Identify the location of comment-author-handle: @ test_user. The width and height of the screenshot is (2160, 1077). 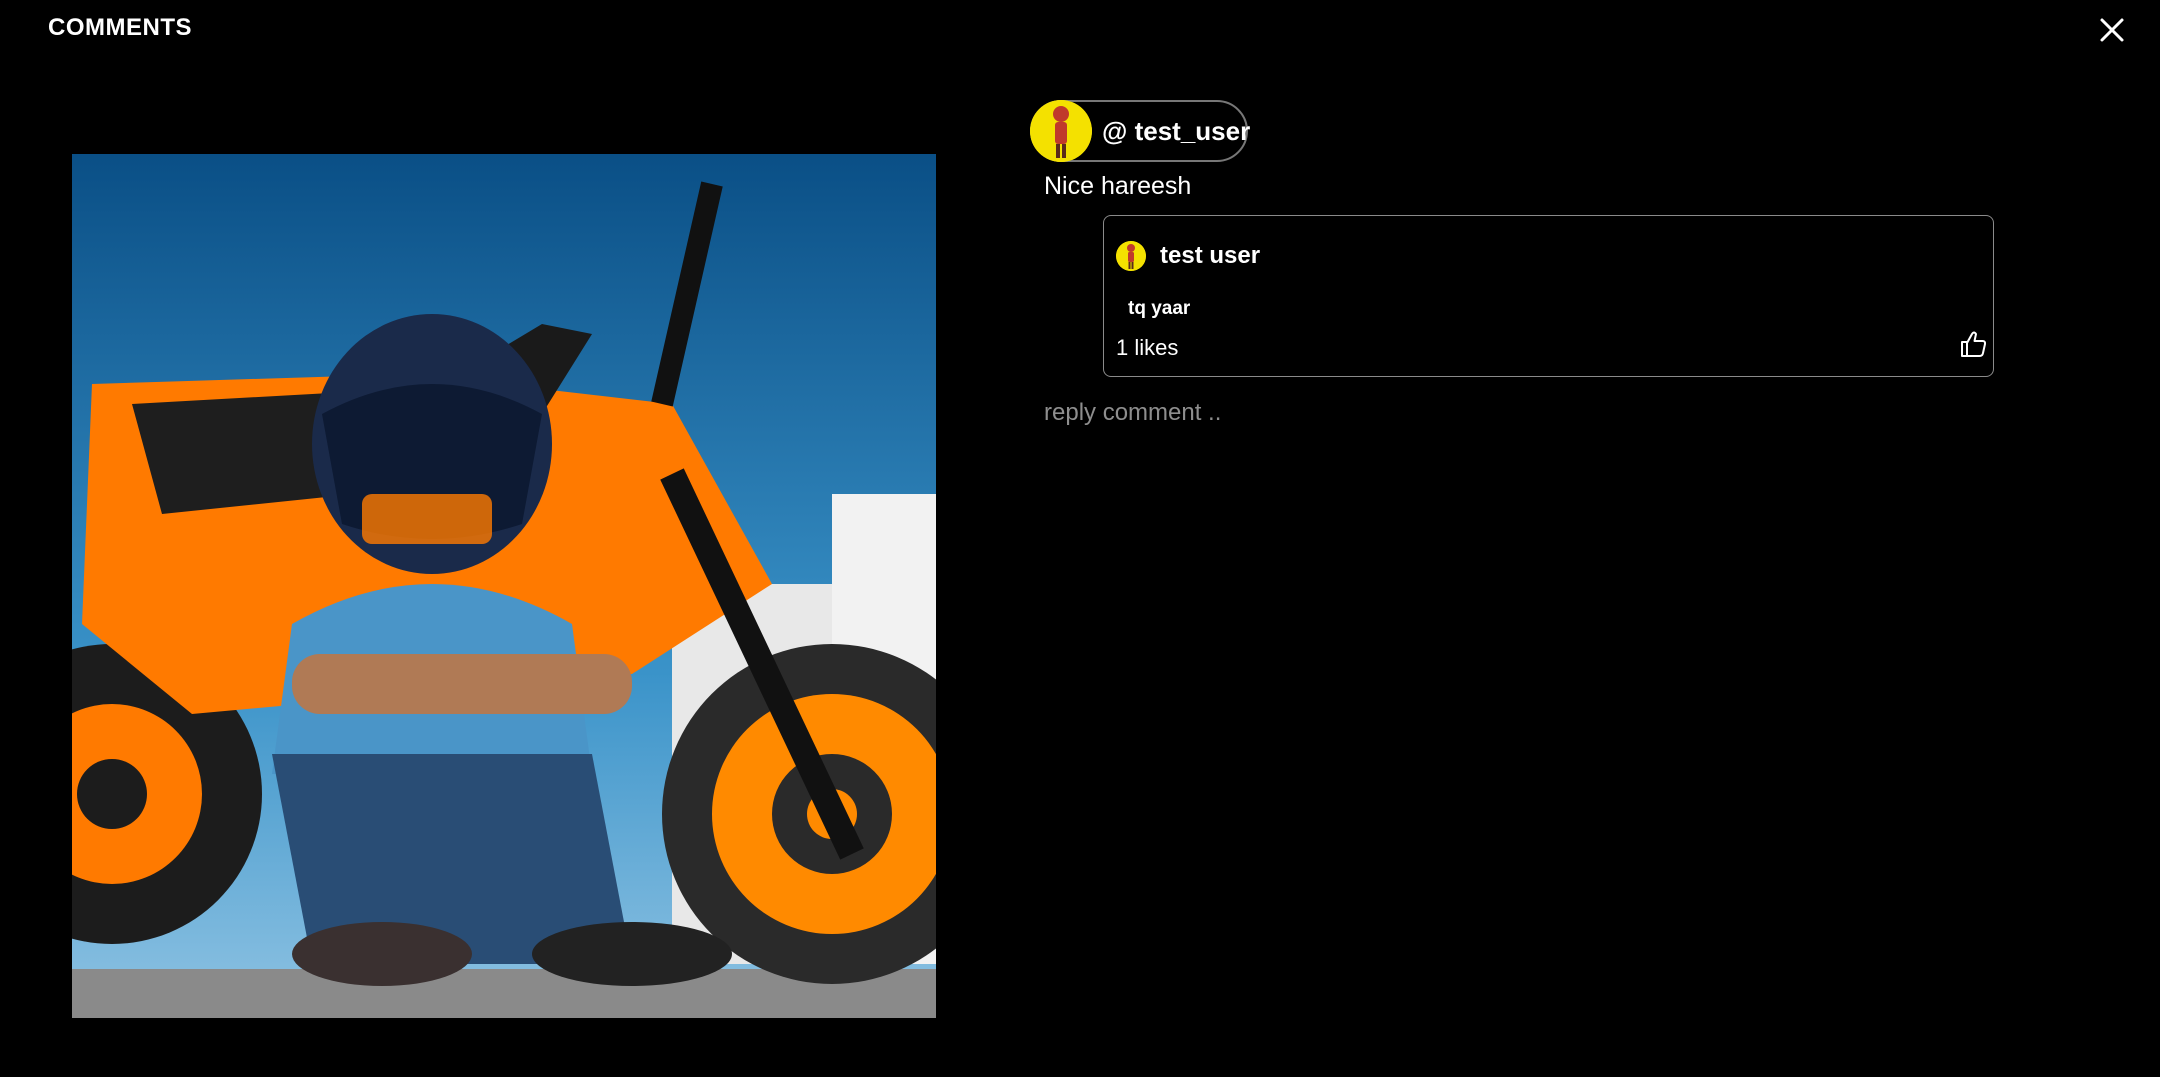
(1176, 131).